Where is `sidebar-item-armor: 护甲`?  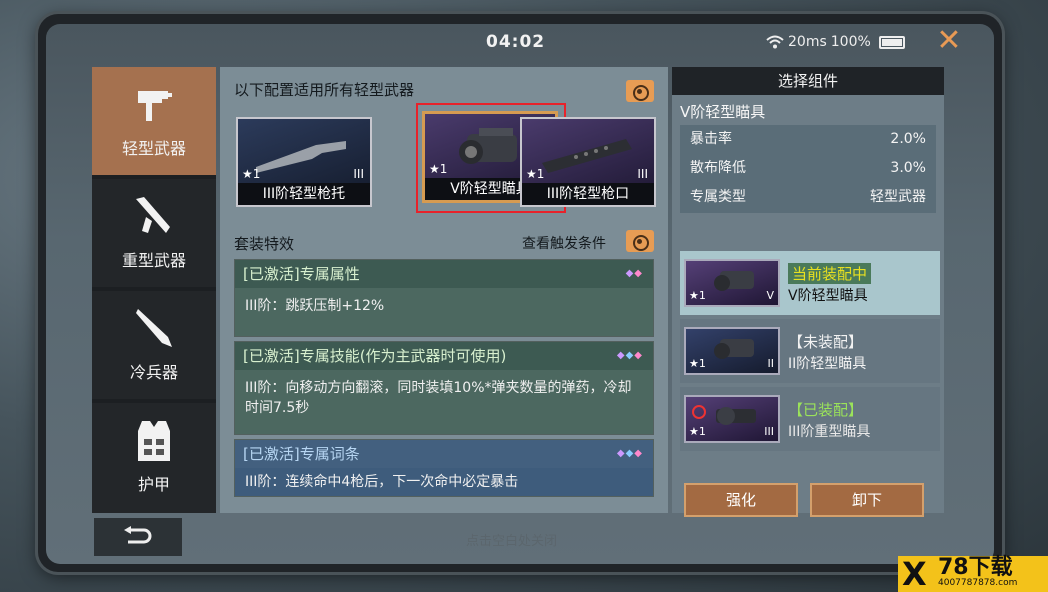 sidebar-item-armor: 护甲 is located at coordinates (154, 458).